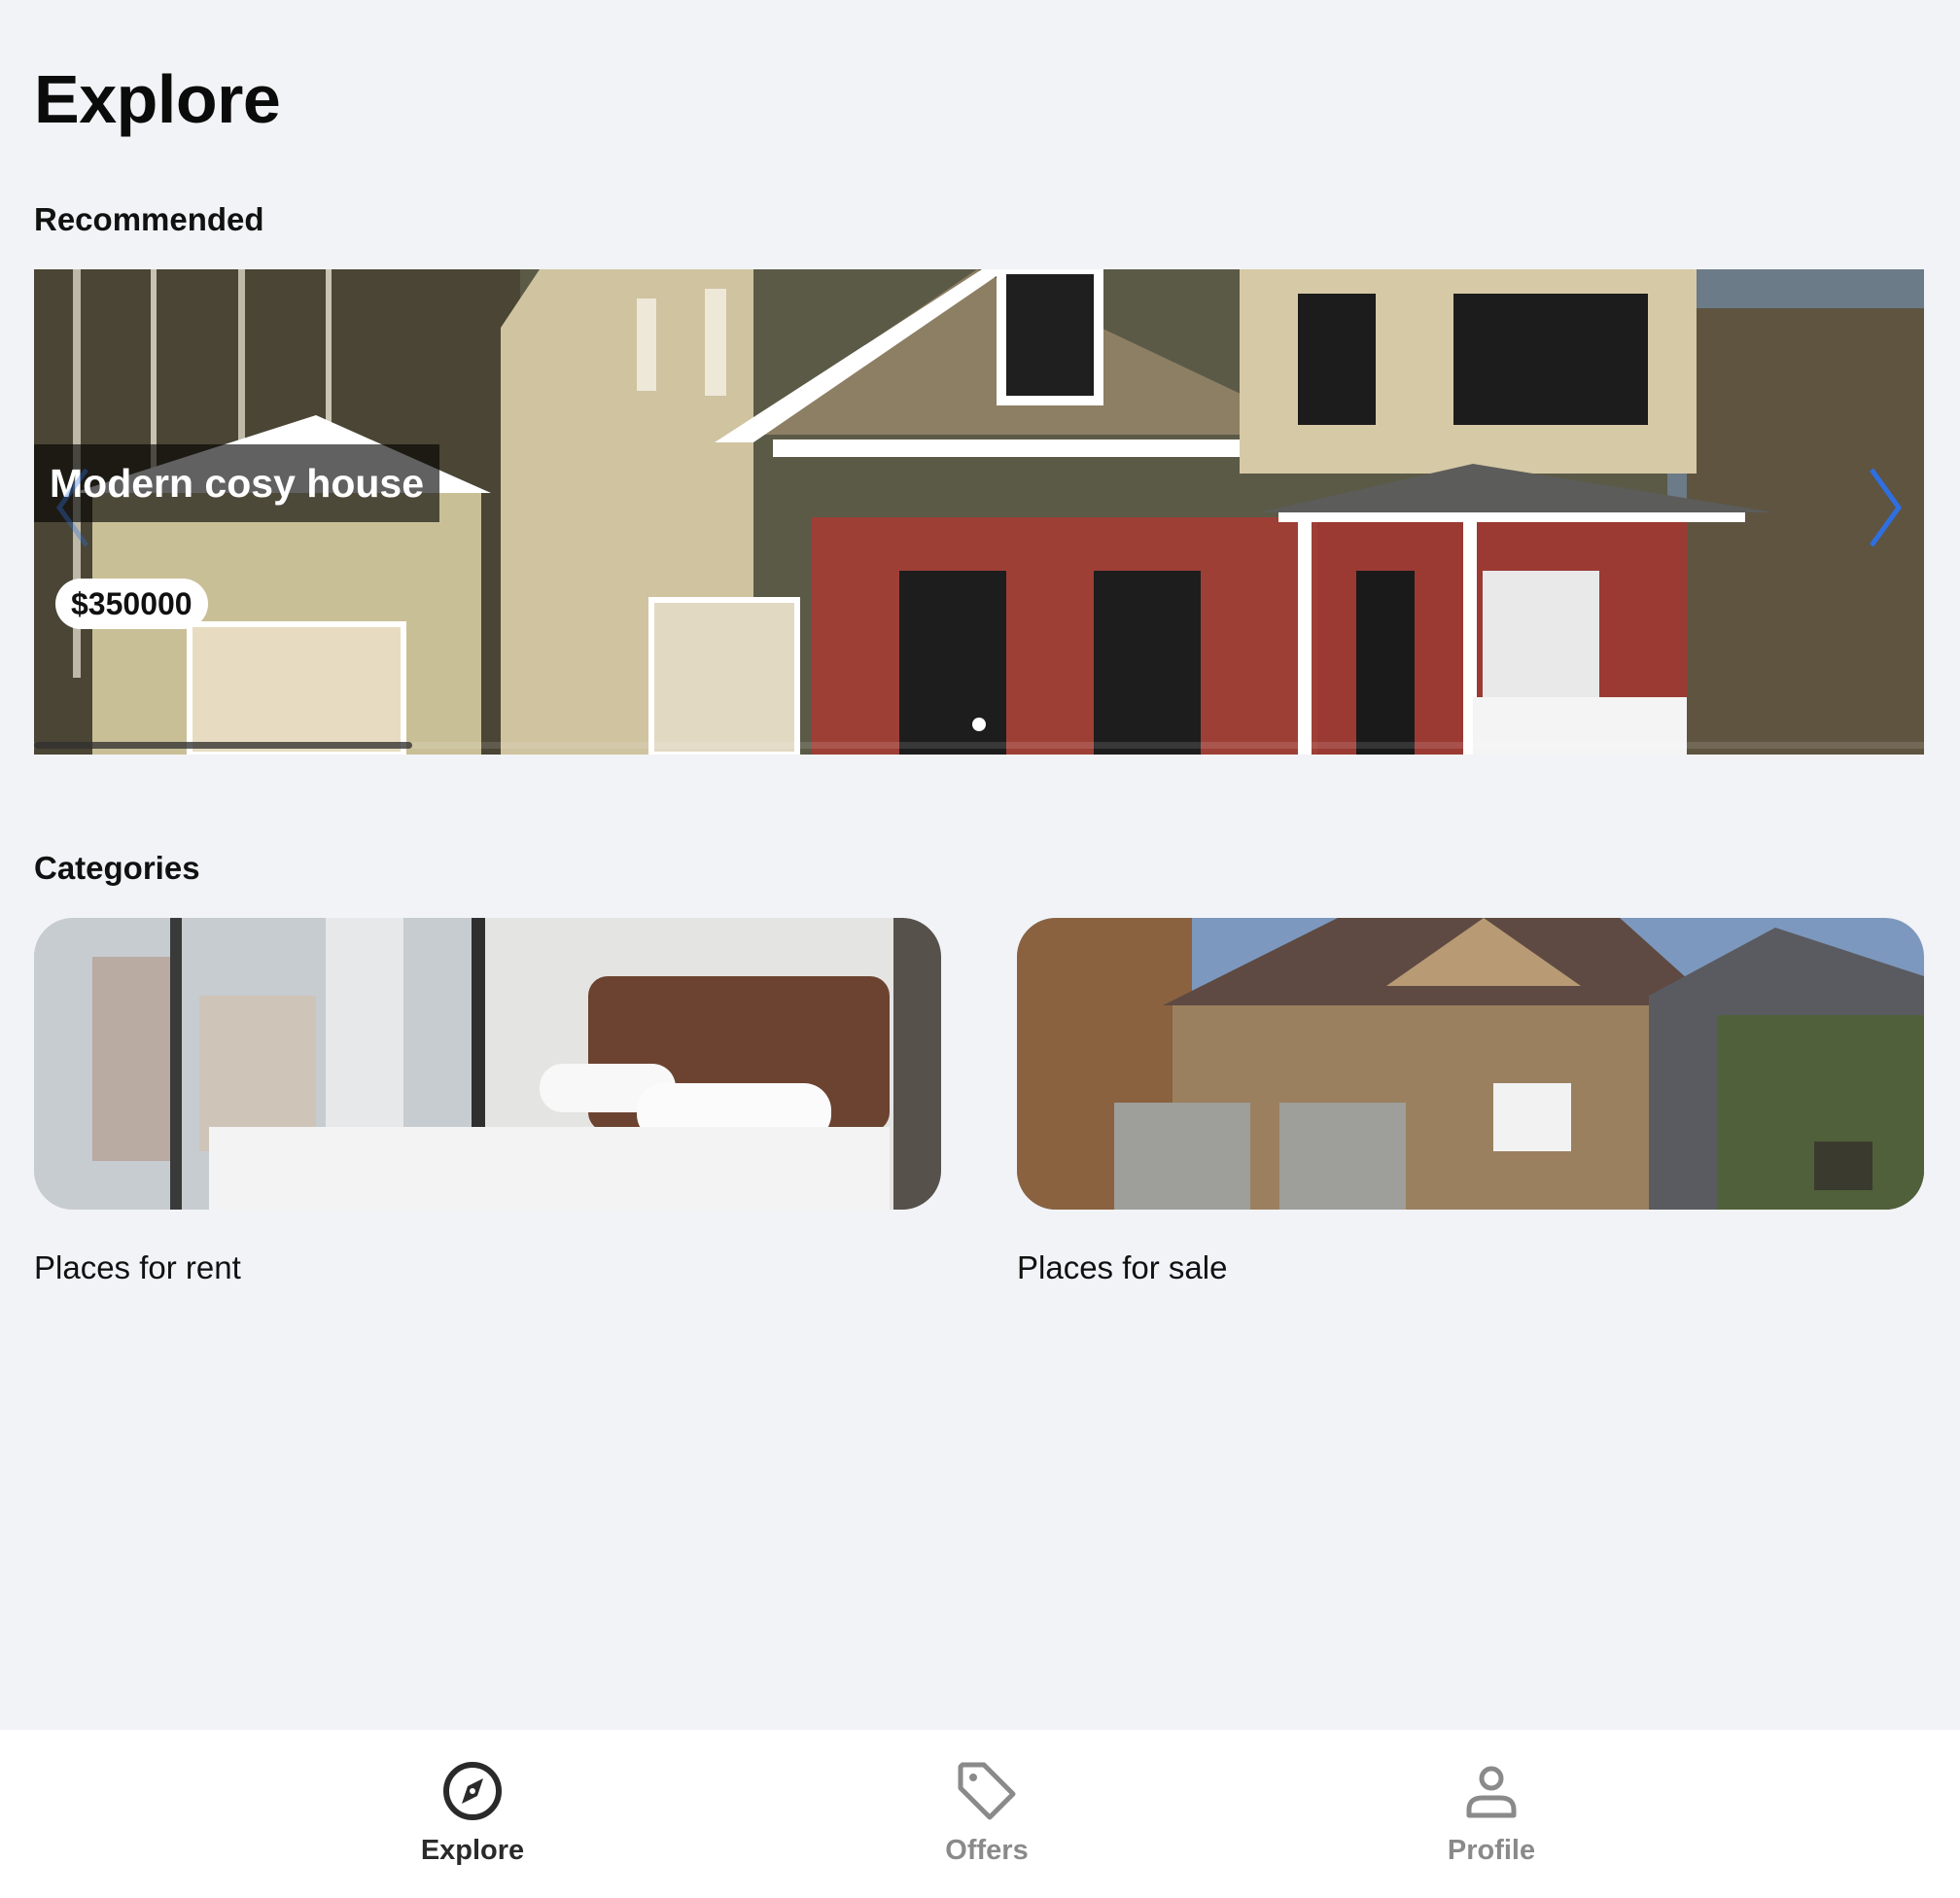 This screenshot has height=1898, width=1960. I want to click on bottom-navigation: Explore Offers Profile, so click(980, 1814).